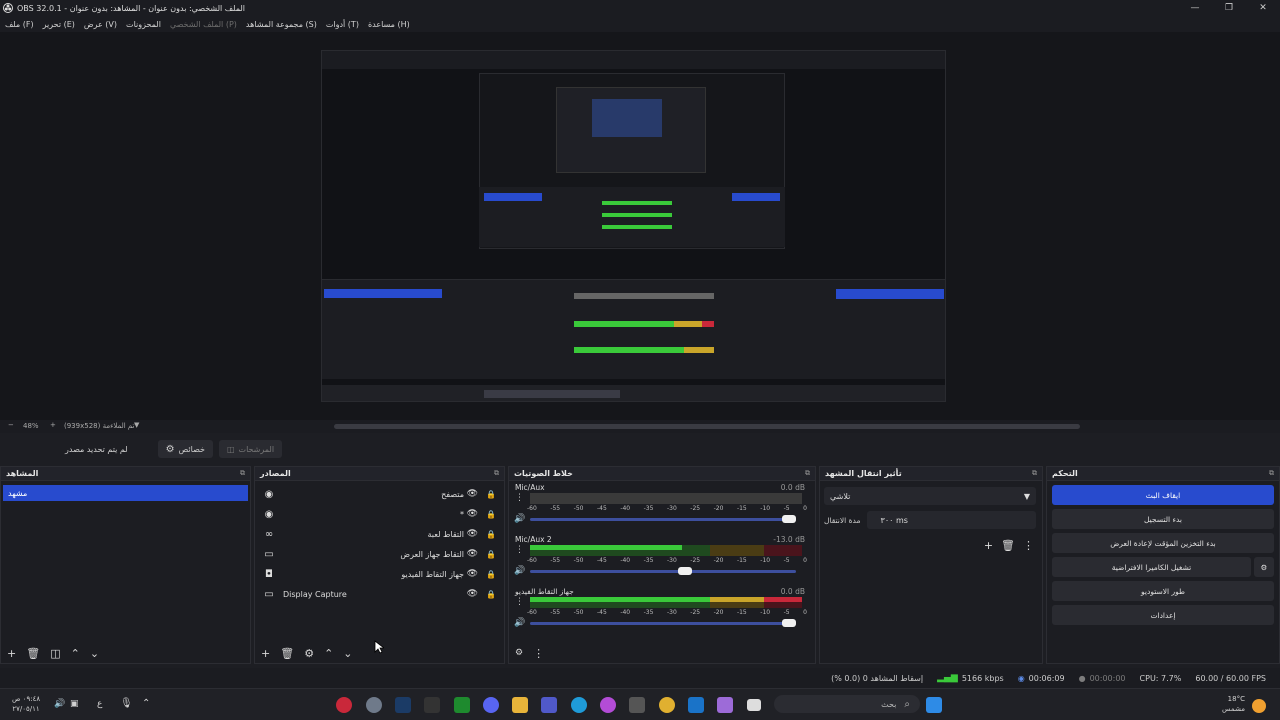 This screenshot has height=720, width=1280. What do you see at coordinates (379, 534) in the screenshot?
I see `source-item: ∞ التقاط لعبة 👁 🔒` at bounding box center [379, 534].